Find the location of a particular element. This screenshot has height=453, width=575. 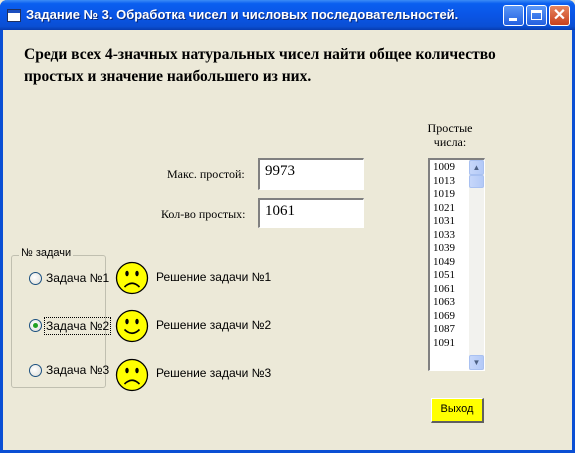

task-3-solution-label: Решение задачи №3 is located at coordinates (214, 373).